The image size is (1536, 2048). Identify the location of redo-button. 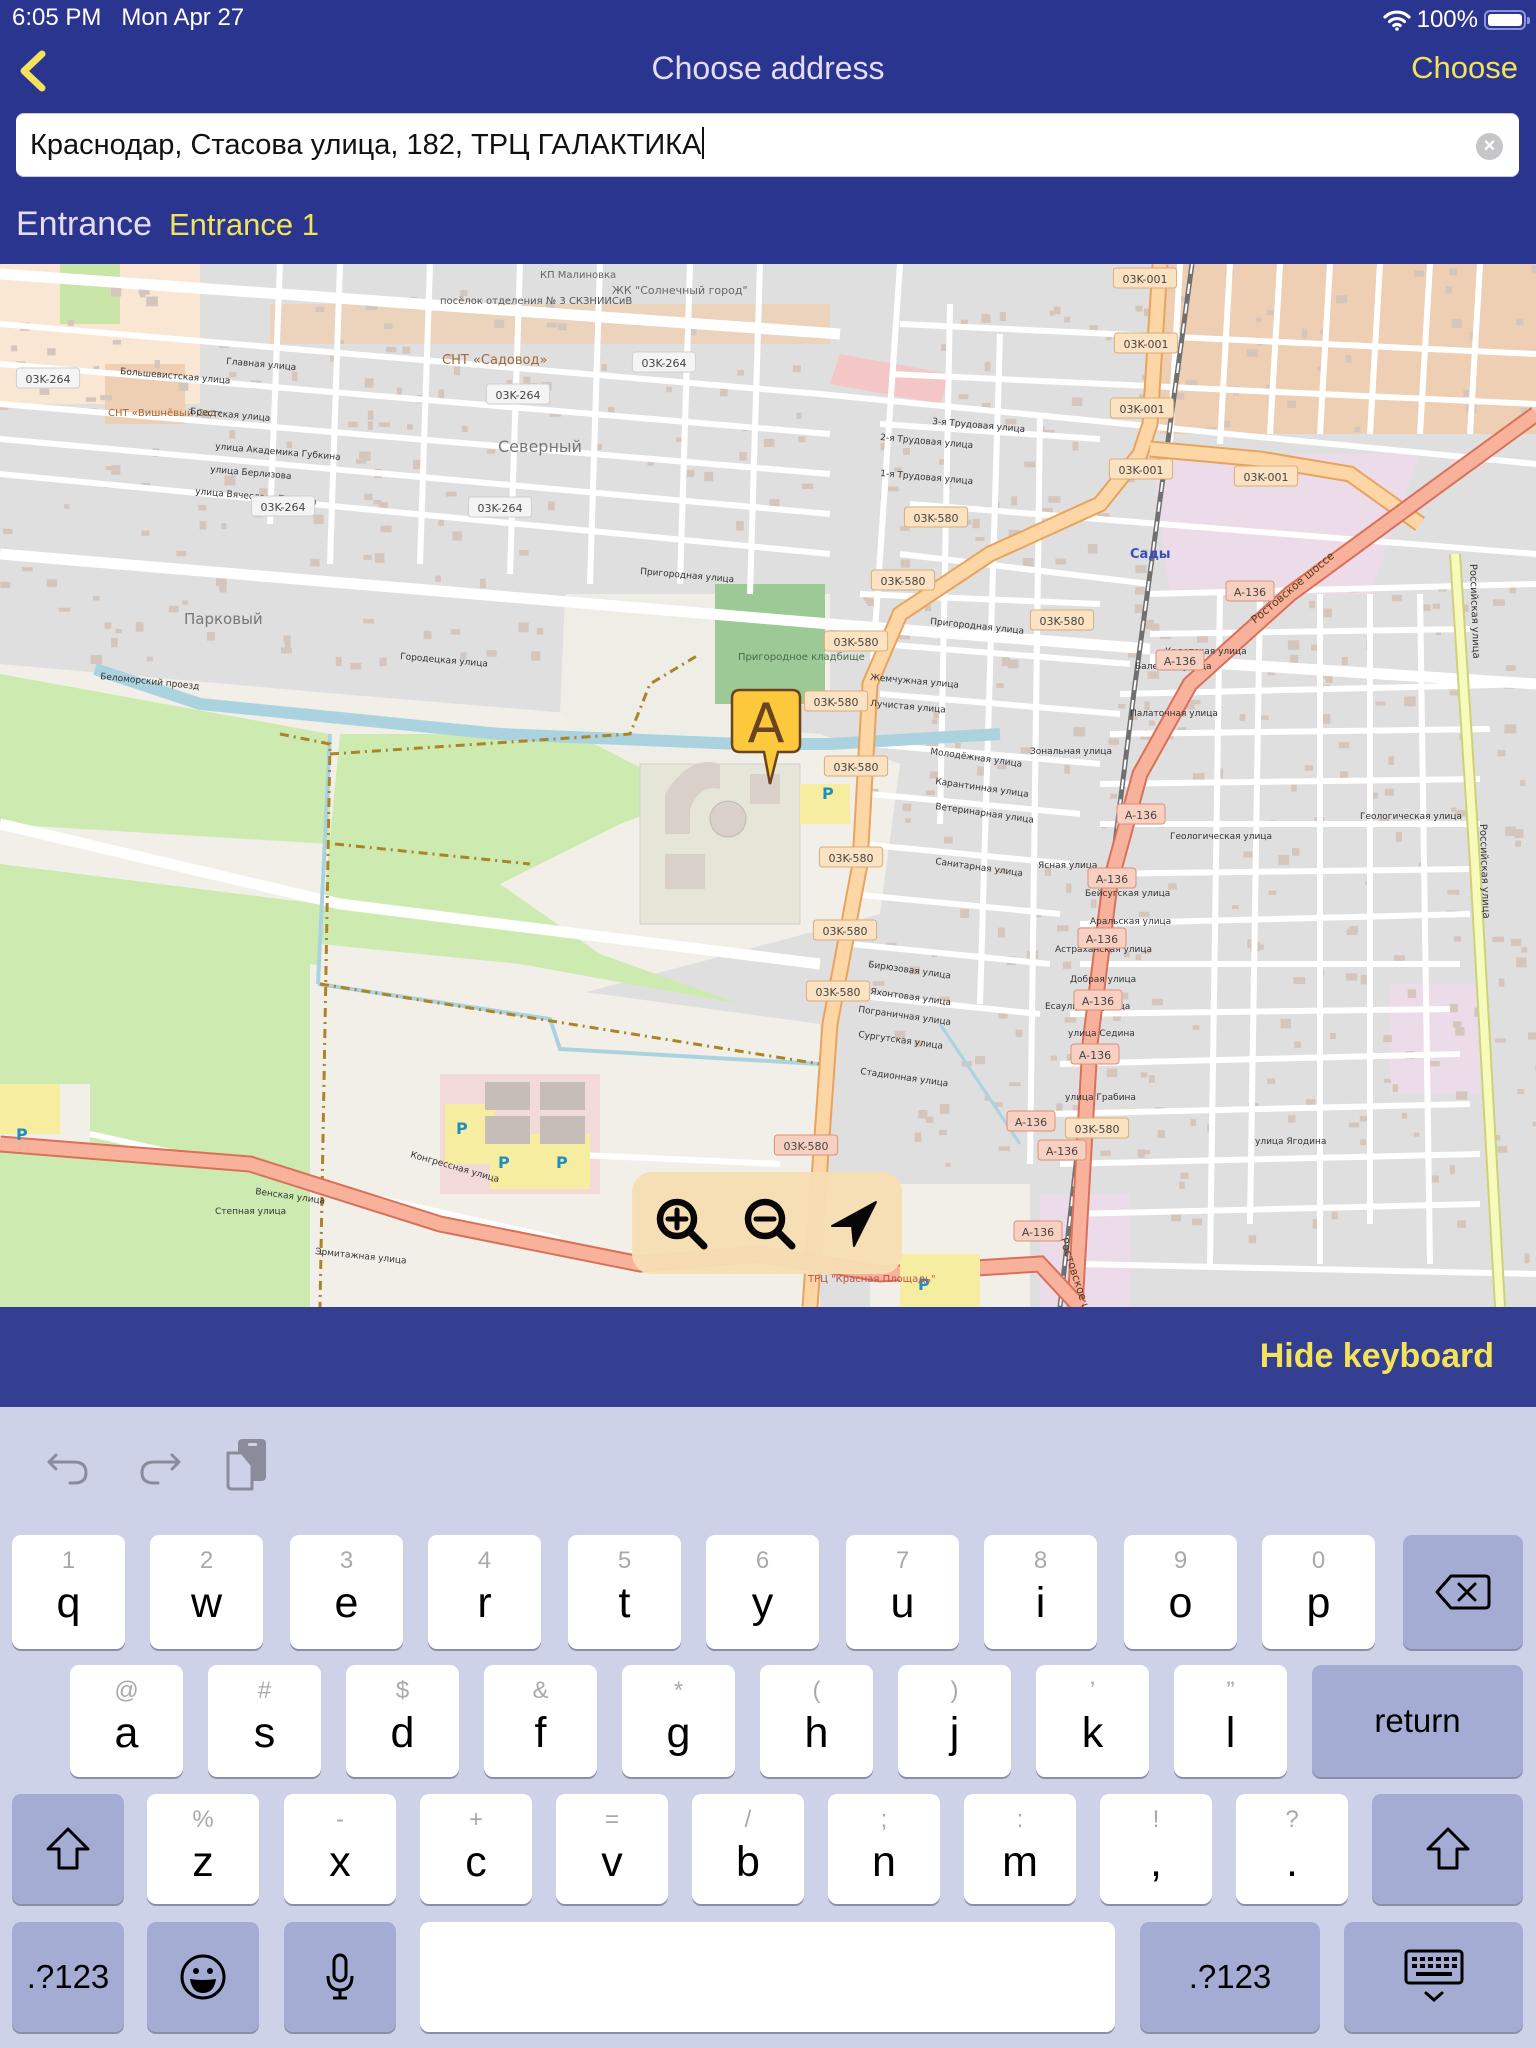
(159, 1465).